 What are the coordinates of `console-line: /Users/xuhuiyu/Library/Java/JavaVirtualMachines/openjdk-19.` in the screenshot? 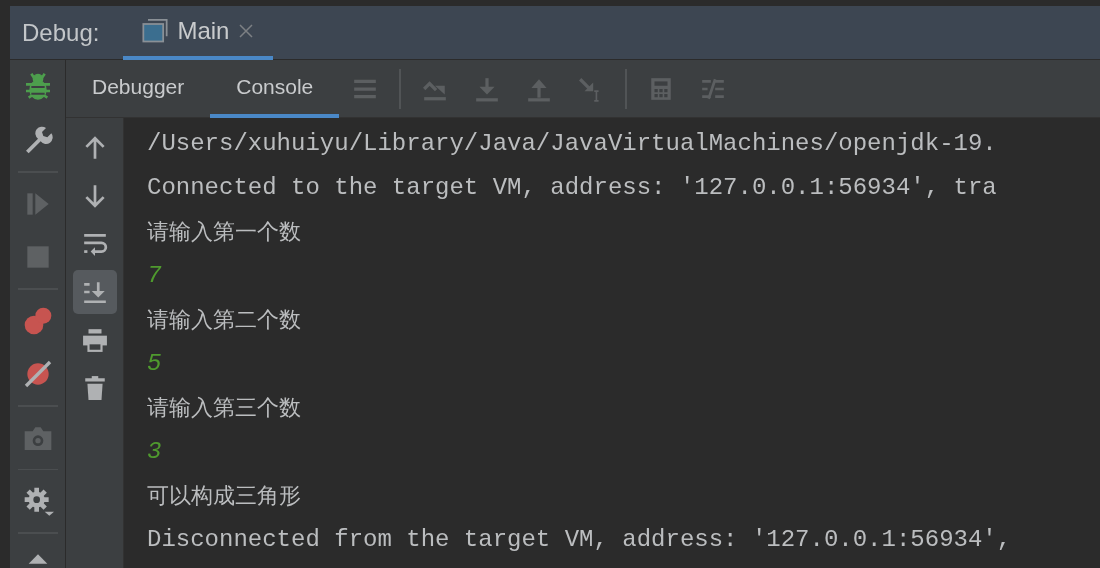 It's located at (572, 144).